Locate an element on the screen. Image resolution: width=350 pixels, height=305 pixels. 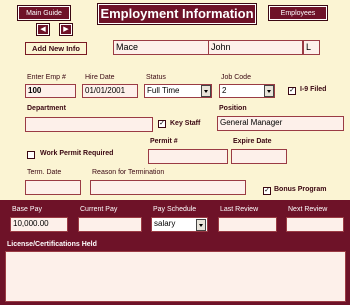
pay-schedule-dropdown-icon is located at coordinates (201, 225).